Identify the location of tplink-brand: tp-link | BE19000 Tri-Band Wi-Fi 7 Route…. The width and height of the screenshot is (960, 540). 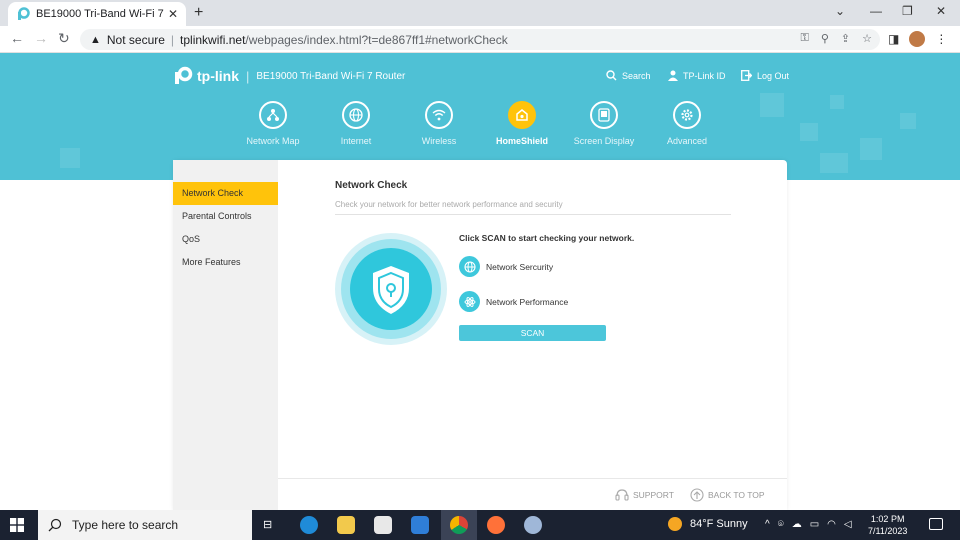
(289, 76).